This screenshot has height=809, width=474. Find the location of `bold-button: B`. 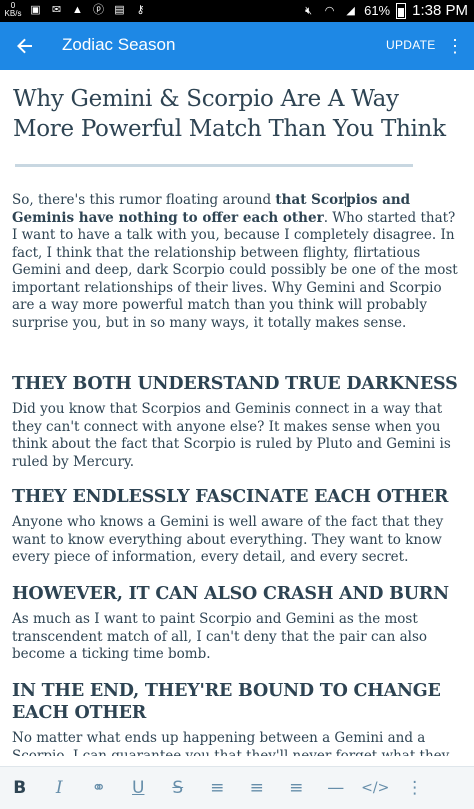

bold-button: B is located at coordinates (20, 788).